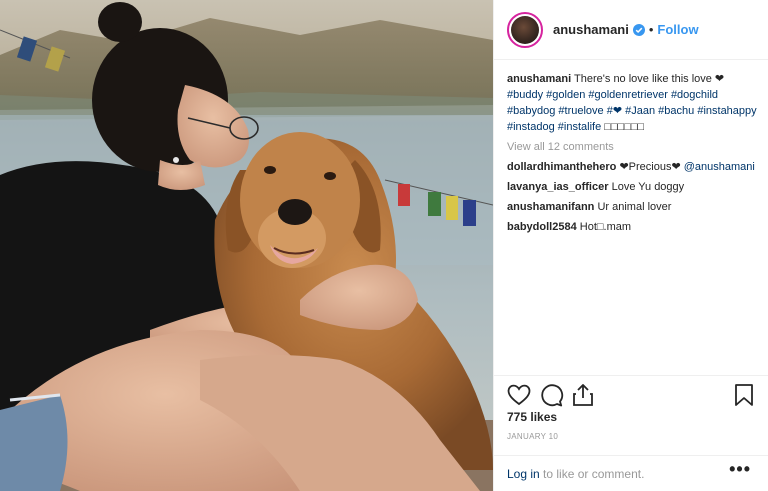 This screenshot has height=491, width=768. What do you see at coordinates (519, 395) in the screenshot?
I see `heart-icon` at bounding box center [519, 395].